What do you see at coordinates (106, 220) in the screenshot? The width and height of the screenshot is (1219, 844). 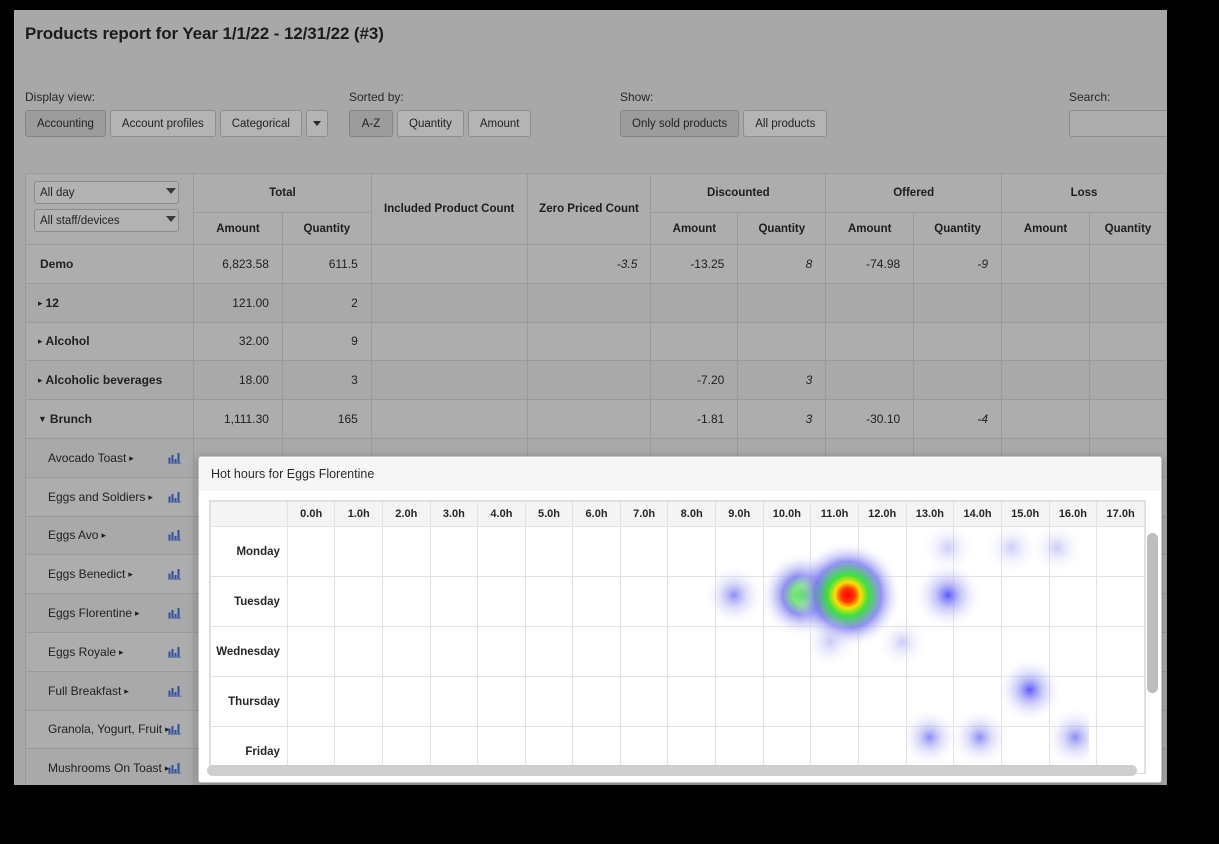 I see `staff-filter-select: All staff/devices` at bounding box center [106, 220].